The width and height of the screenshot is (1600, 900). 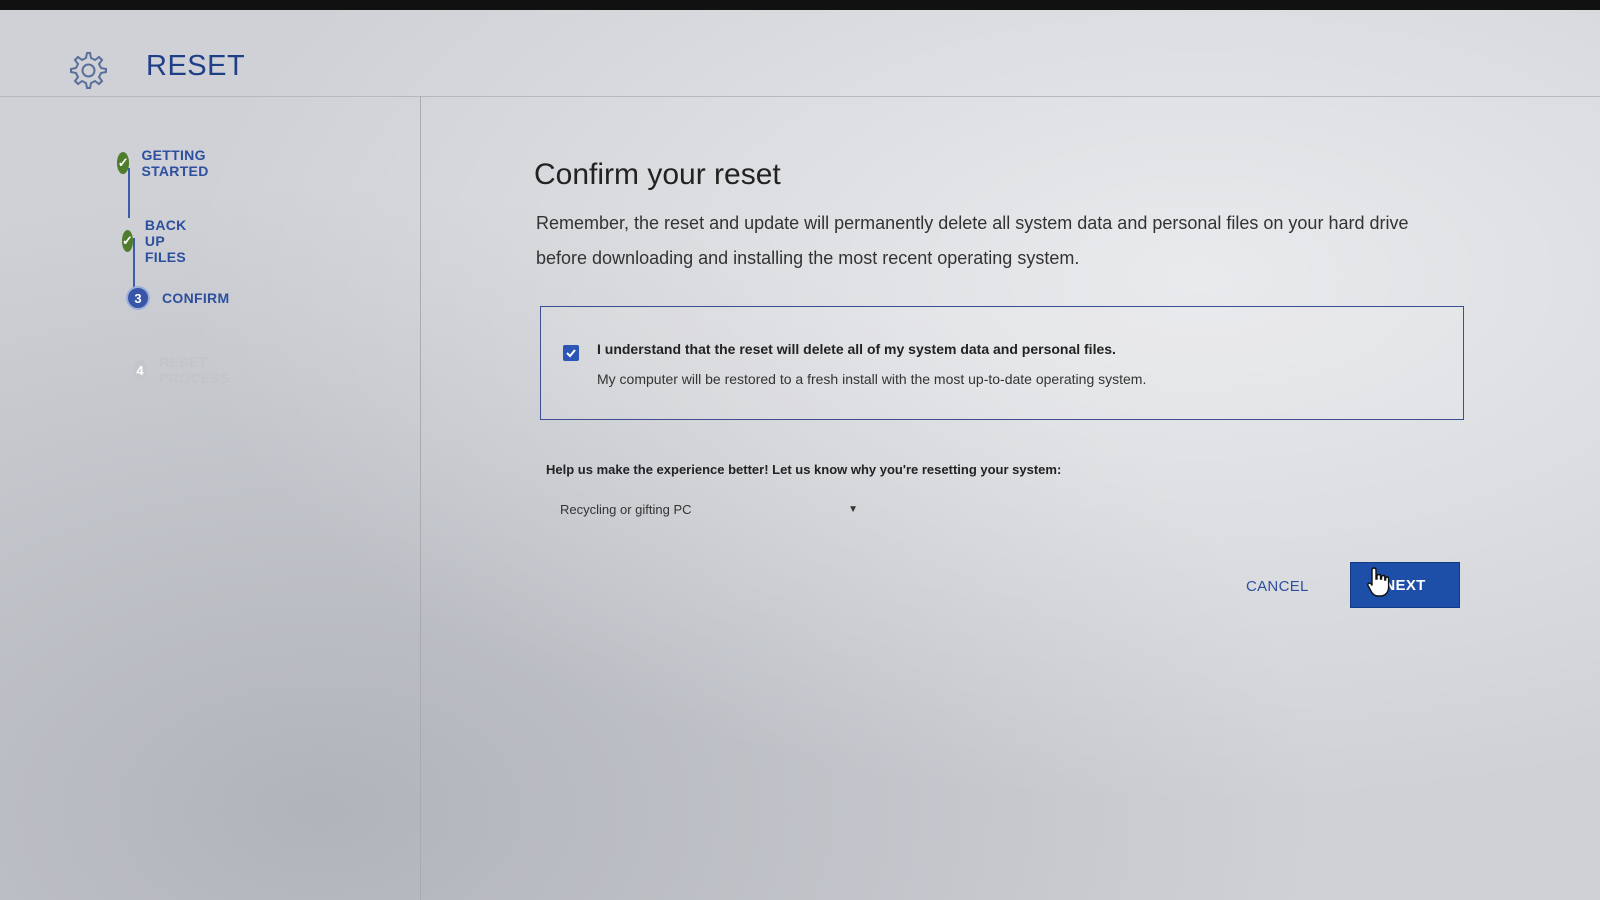 I want to click on reason-selected-value: Recycling or gifting PC, so click(x=626, y=509).